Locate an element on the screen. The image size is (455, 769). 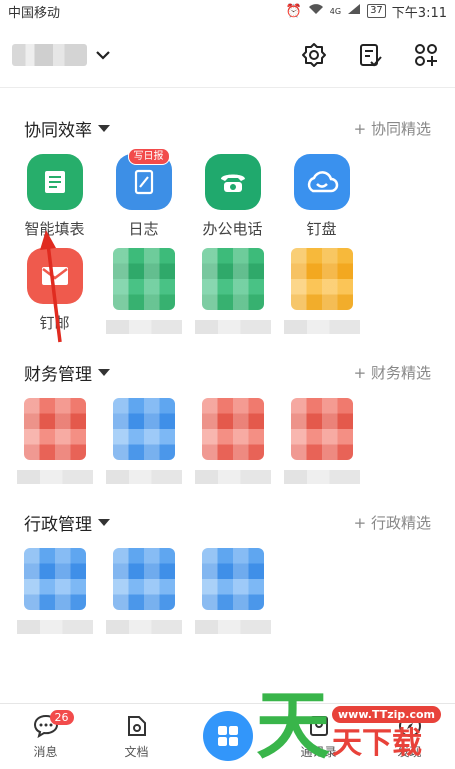
signal-icon is located at coordinates (354, 11).